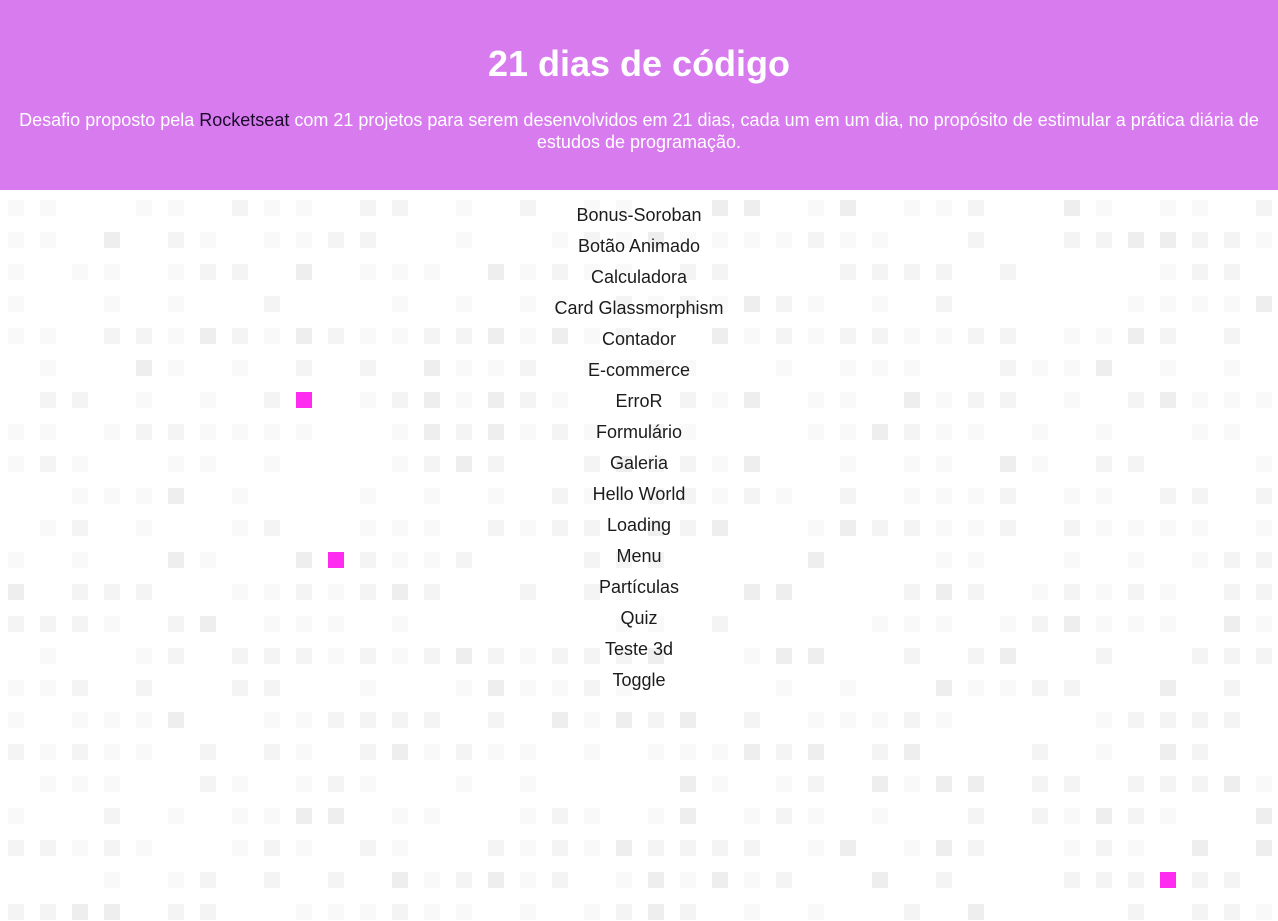  What do you see at coordinates (639, 370) in the screenshot?
I see `project-link-e-commerce: E-commerce` at bounding box center [639, 370].